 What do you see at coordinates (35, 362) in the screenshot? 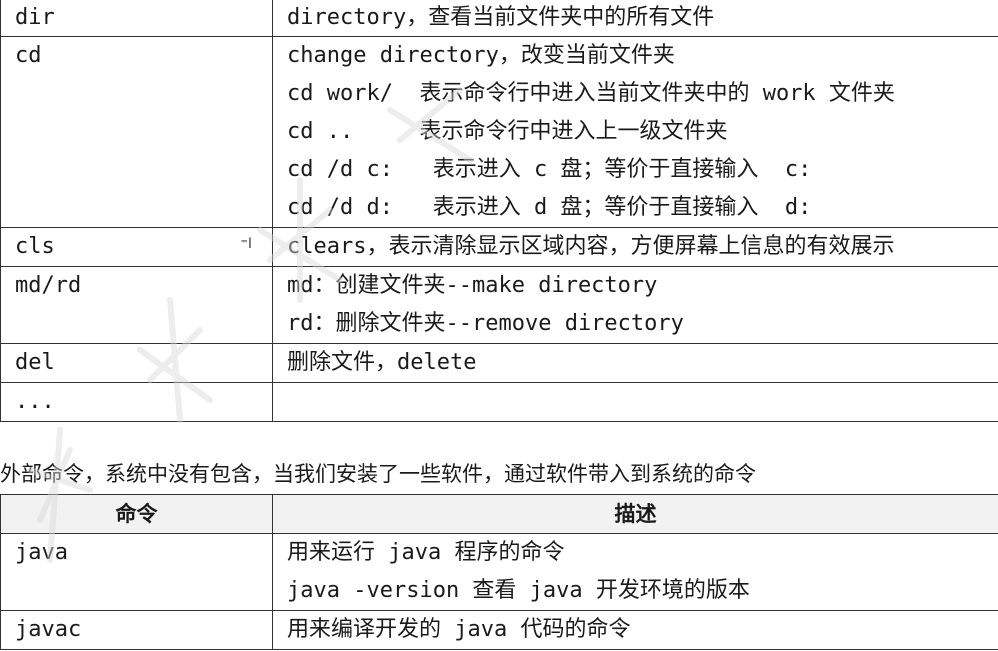
I see `command-name: del` at bounding box center [35, 362].